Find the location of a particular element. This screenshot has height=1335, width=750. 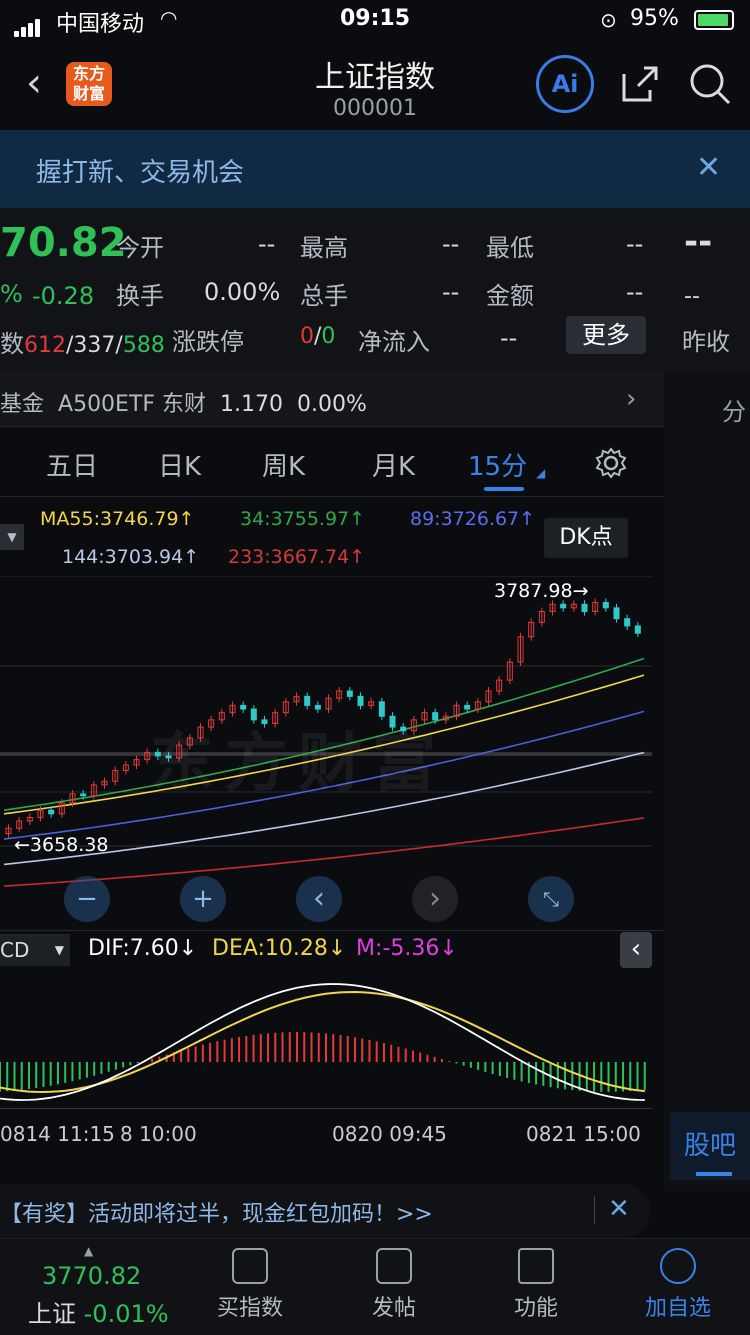

right-value: -- is located at coordinates (698, 242).